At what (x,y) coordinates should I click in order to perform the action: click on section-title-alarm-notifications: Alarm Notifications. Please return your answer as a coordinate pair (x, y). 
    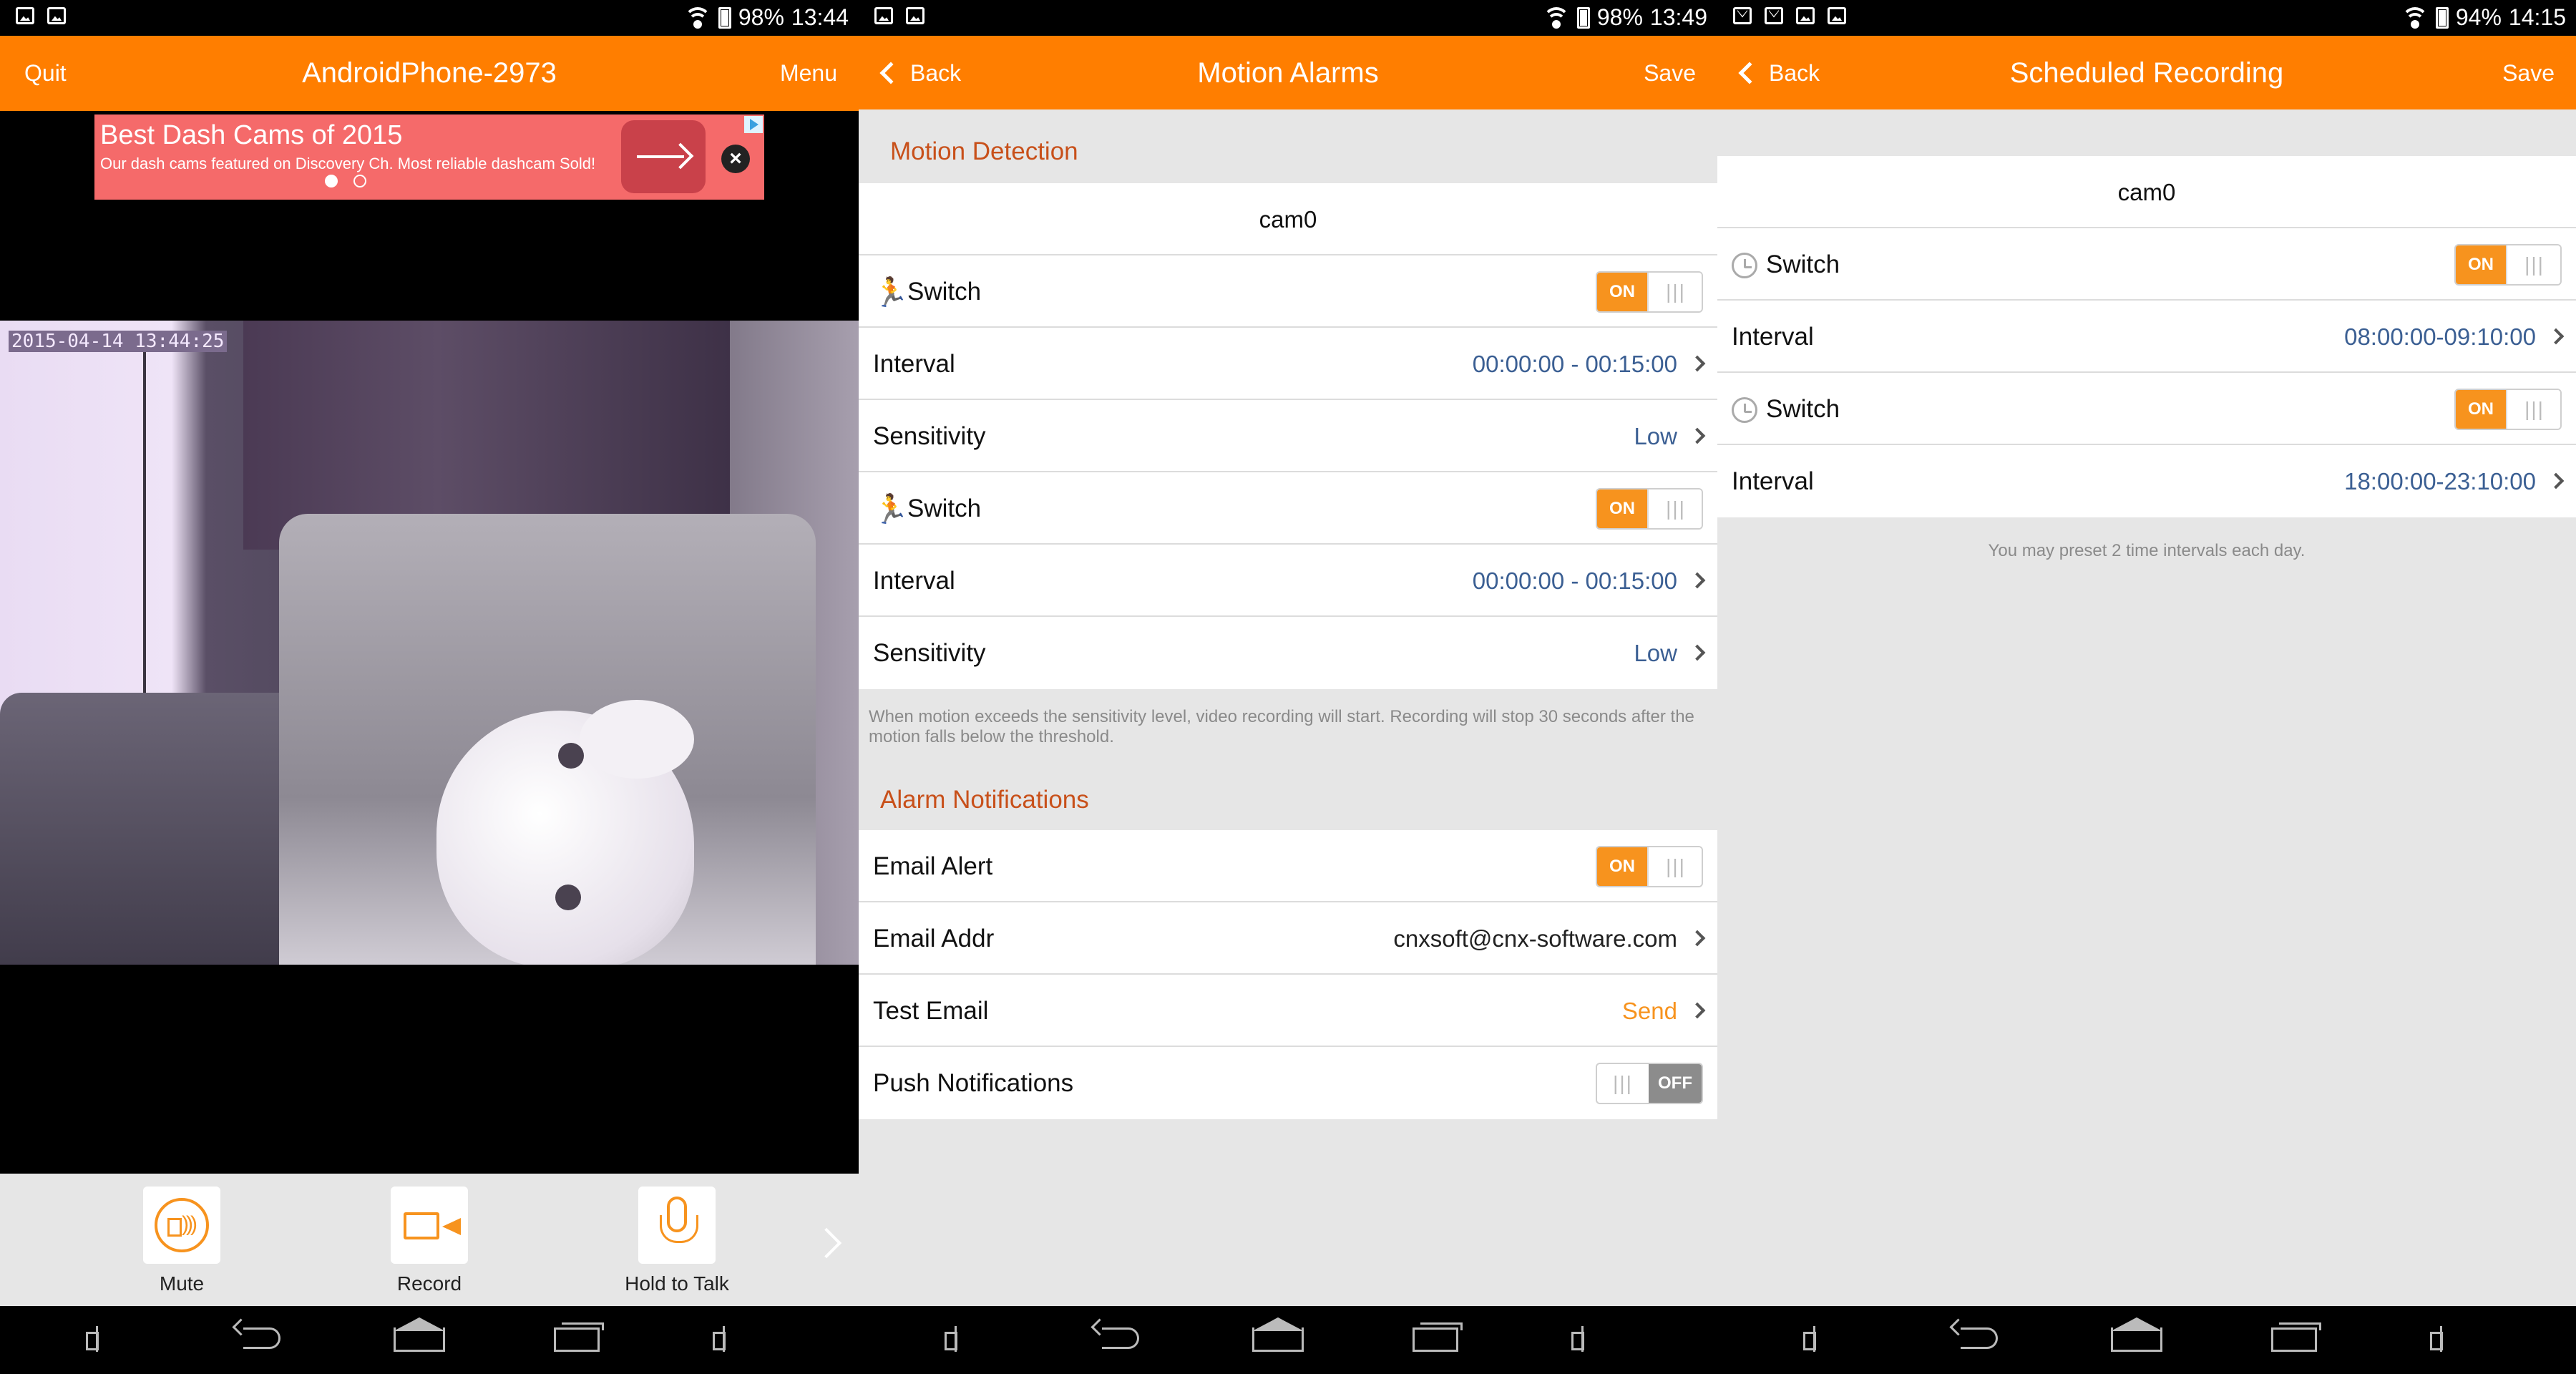
    Looking at the image, I should click on (984, 800).